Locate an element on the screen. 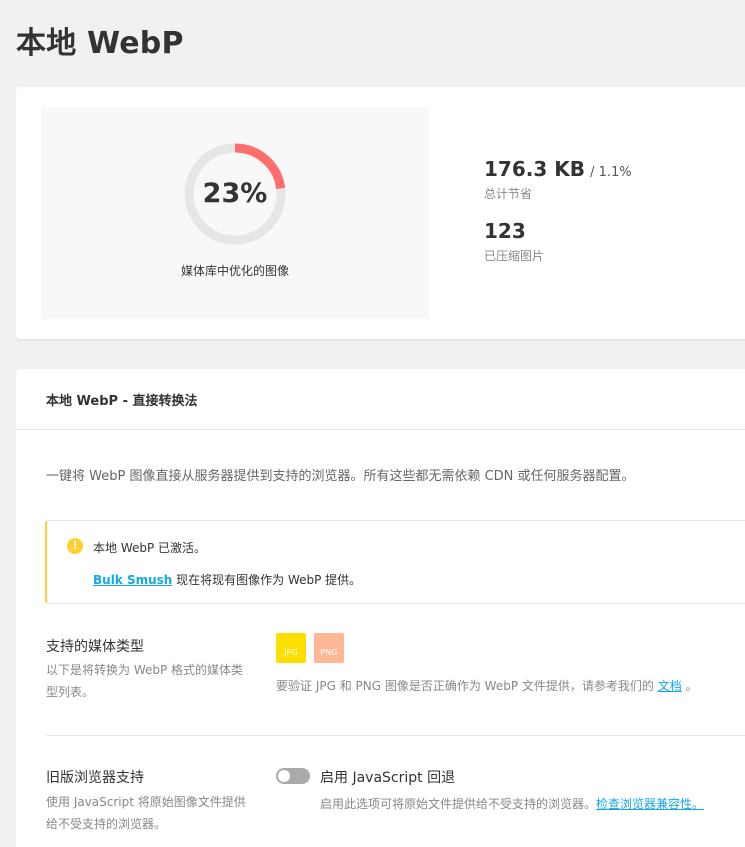 Image resolution: width=745 pixels, height=847 pixels. docs-link: 文档 is located at coordinates (670, 686).